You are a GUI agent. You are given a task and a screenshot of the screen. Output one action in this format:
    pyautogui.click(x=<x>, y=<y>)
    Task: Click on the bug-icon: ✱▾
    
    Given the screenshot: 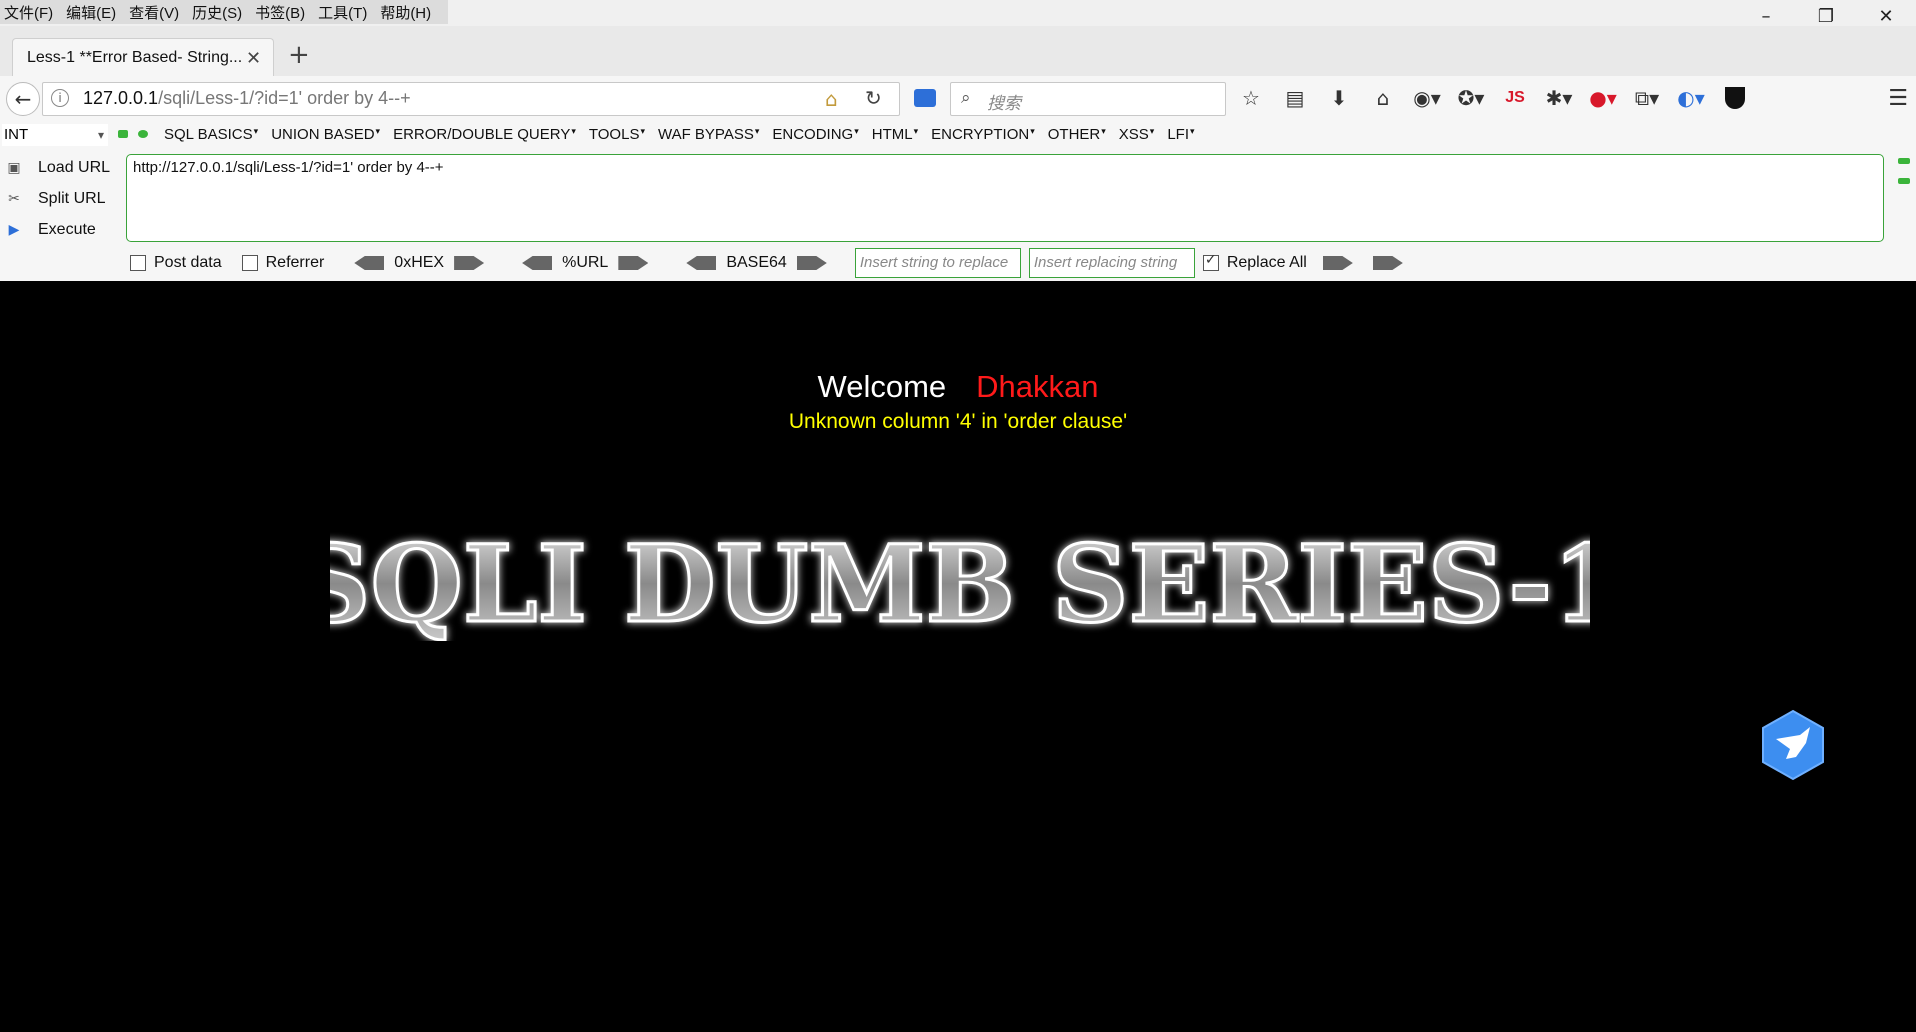 What is the action you would take?
    pyautogui.click(x=1559, y=98)
    